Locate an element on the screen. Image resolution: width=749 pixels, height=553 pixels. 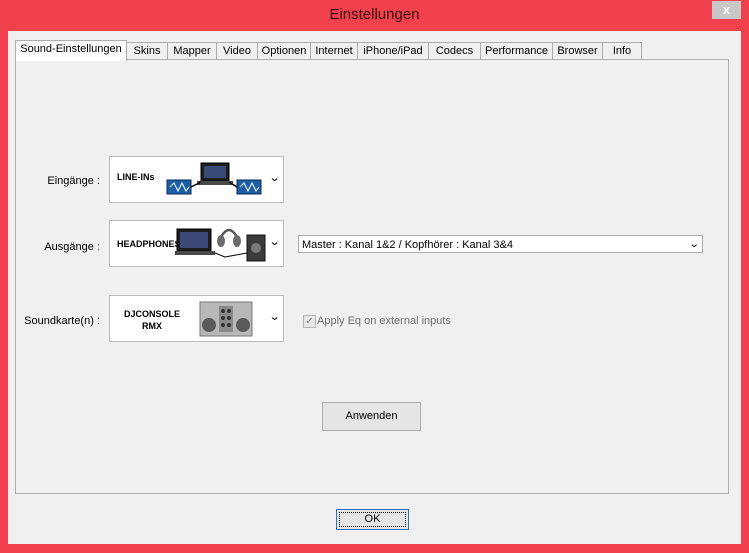
tab-codecs: Codecs is located at coordinates (454, 51).